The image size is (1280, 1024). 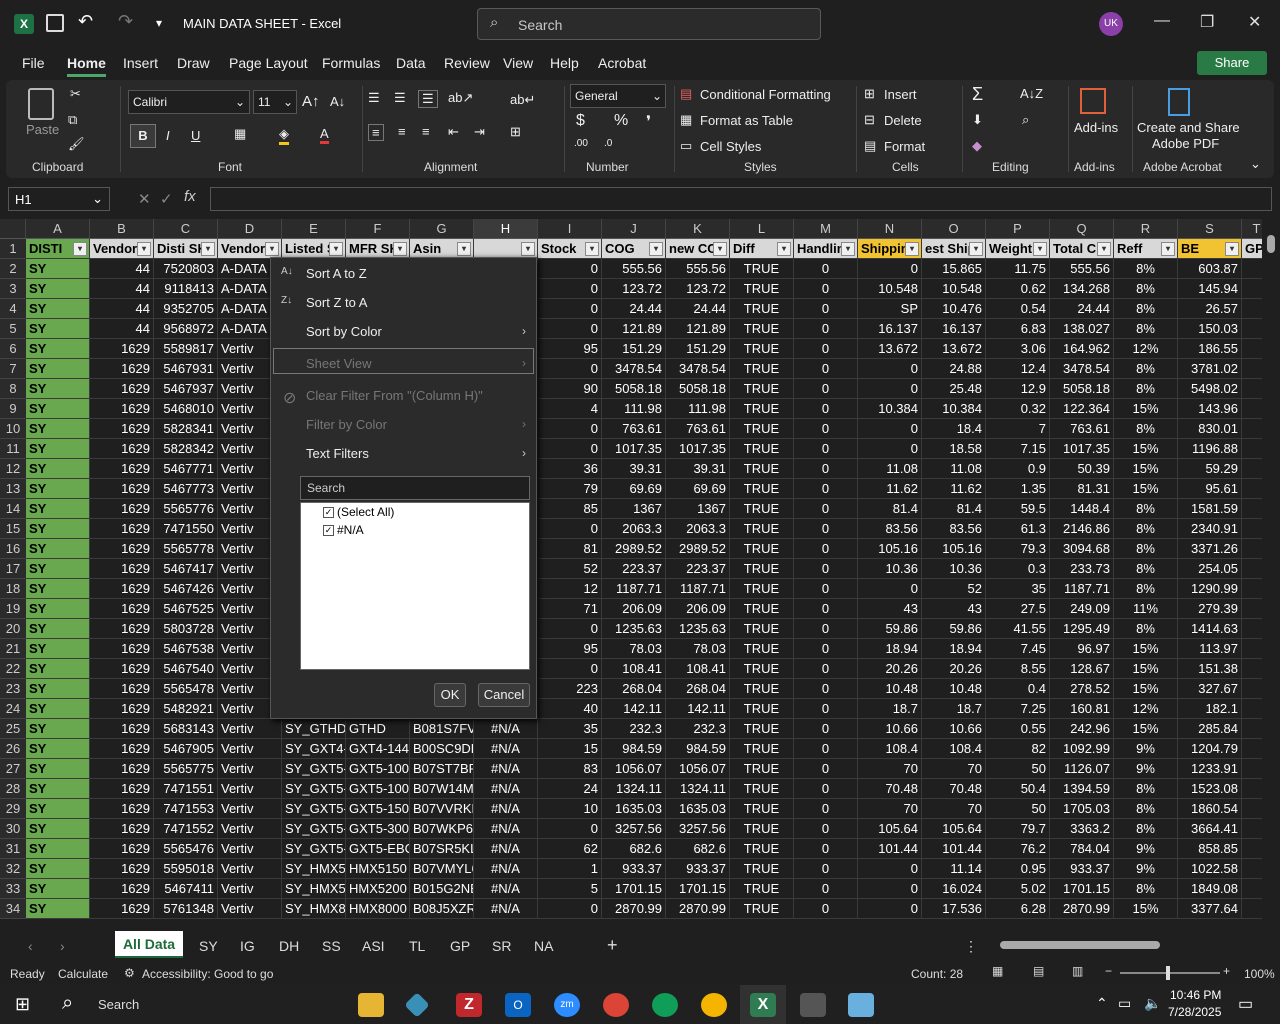 I want to click on column-header: P, so click(x=1018, y=229).